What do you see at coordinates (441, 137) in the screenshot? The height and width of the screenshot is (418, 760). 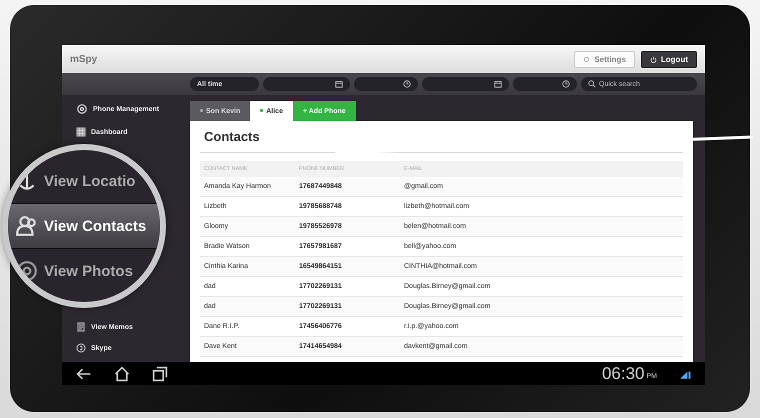 I see `page-title: Contacts` at bounding box center [441, 137].